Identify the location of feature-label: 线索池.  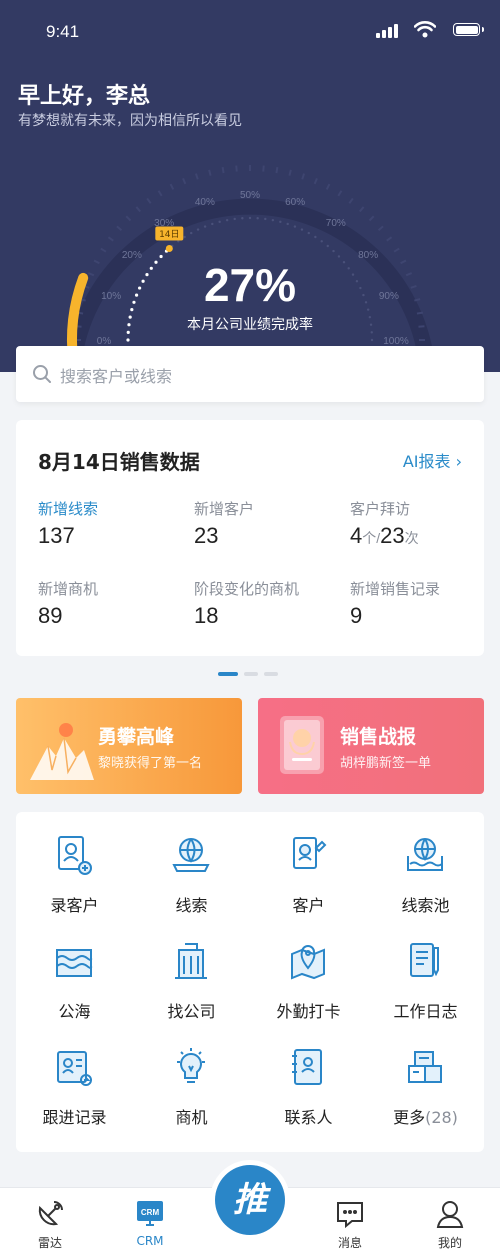
(425, 904).